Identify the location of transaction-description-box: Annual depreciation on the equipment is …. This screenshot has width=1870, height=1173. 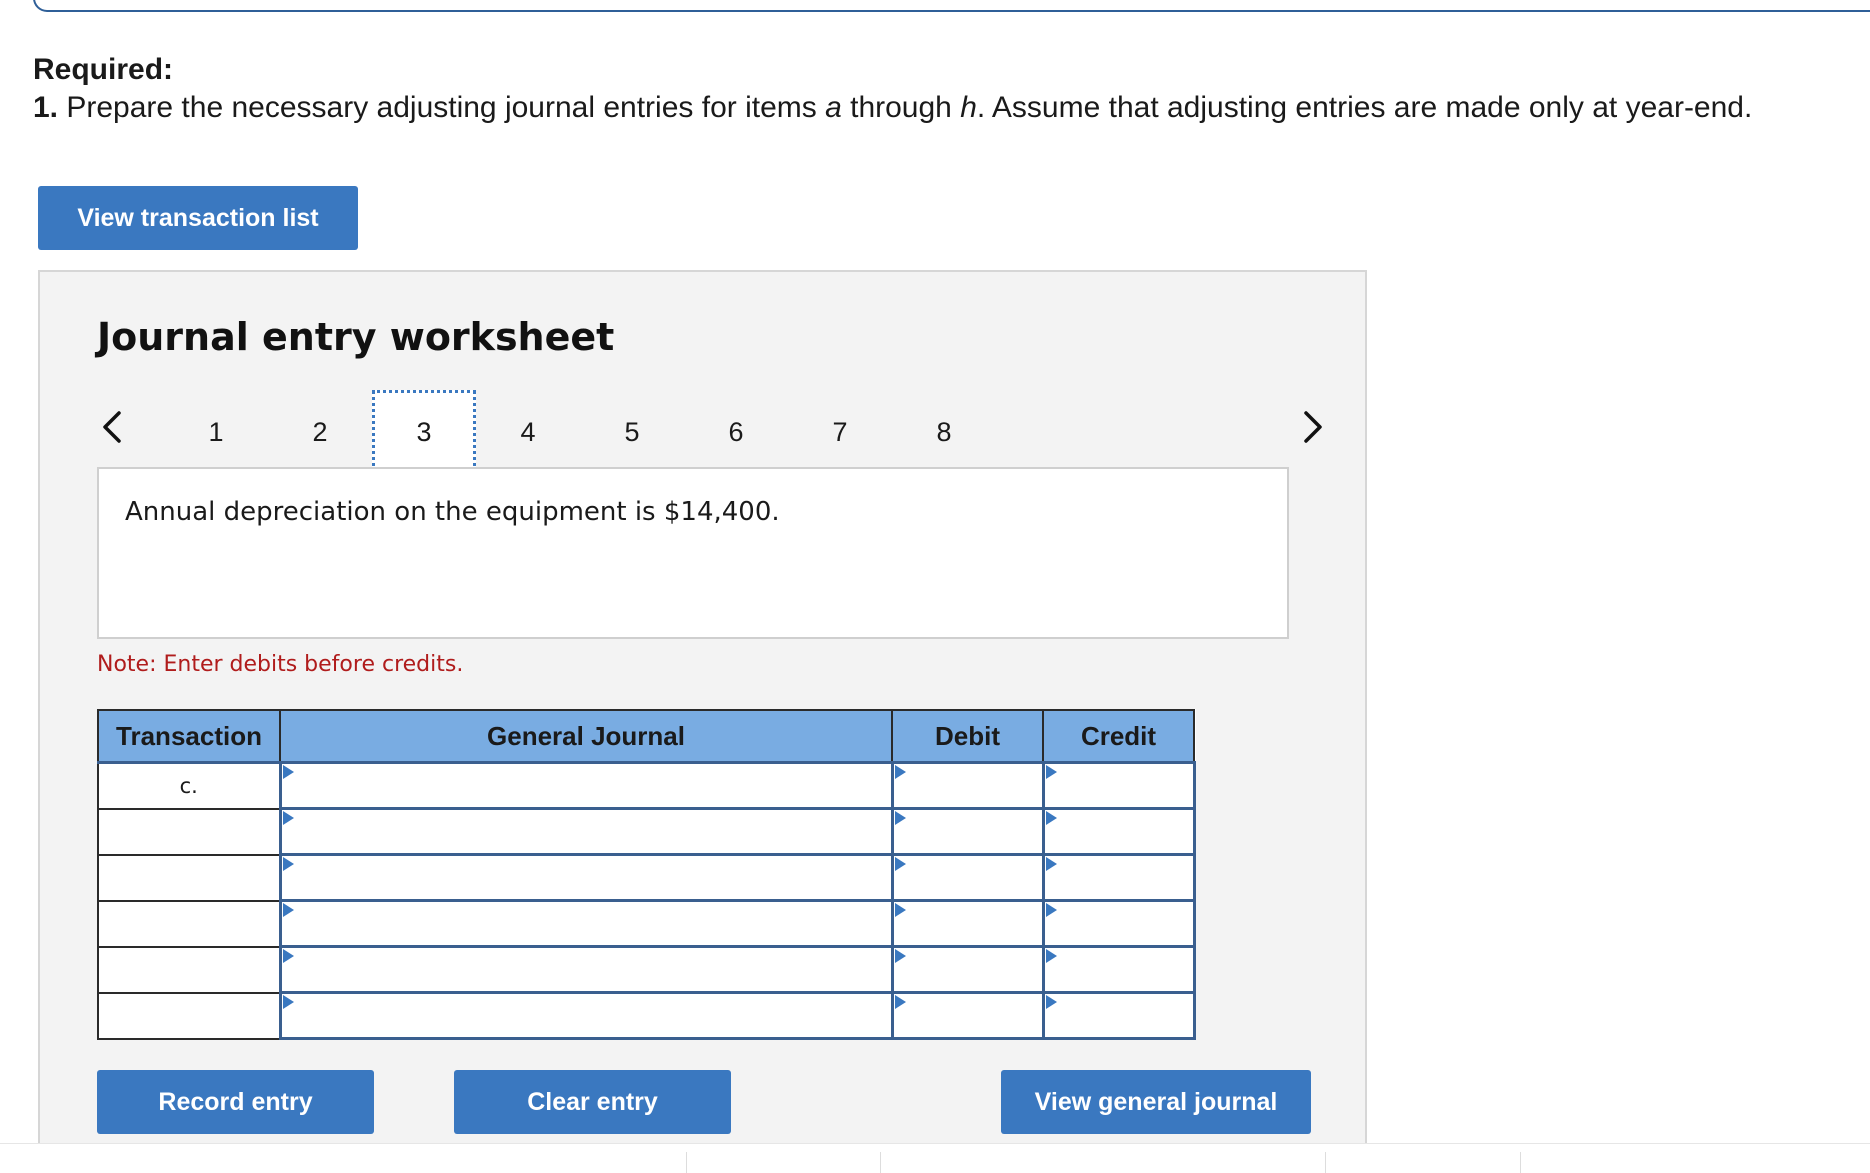
(693, 553).